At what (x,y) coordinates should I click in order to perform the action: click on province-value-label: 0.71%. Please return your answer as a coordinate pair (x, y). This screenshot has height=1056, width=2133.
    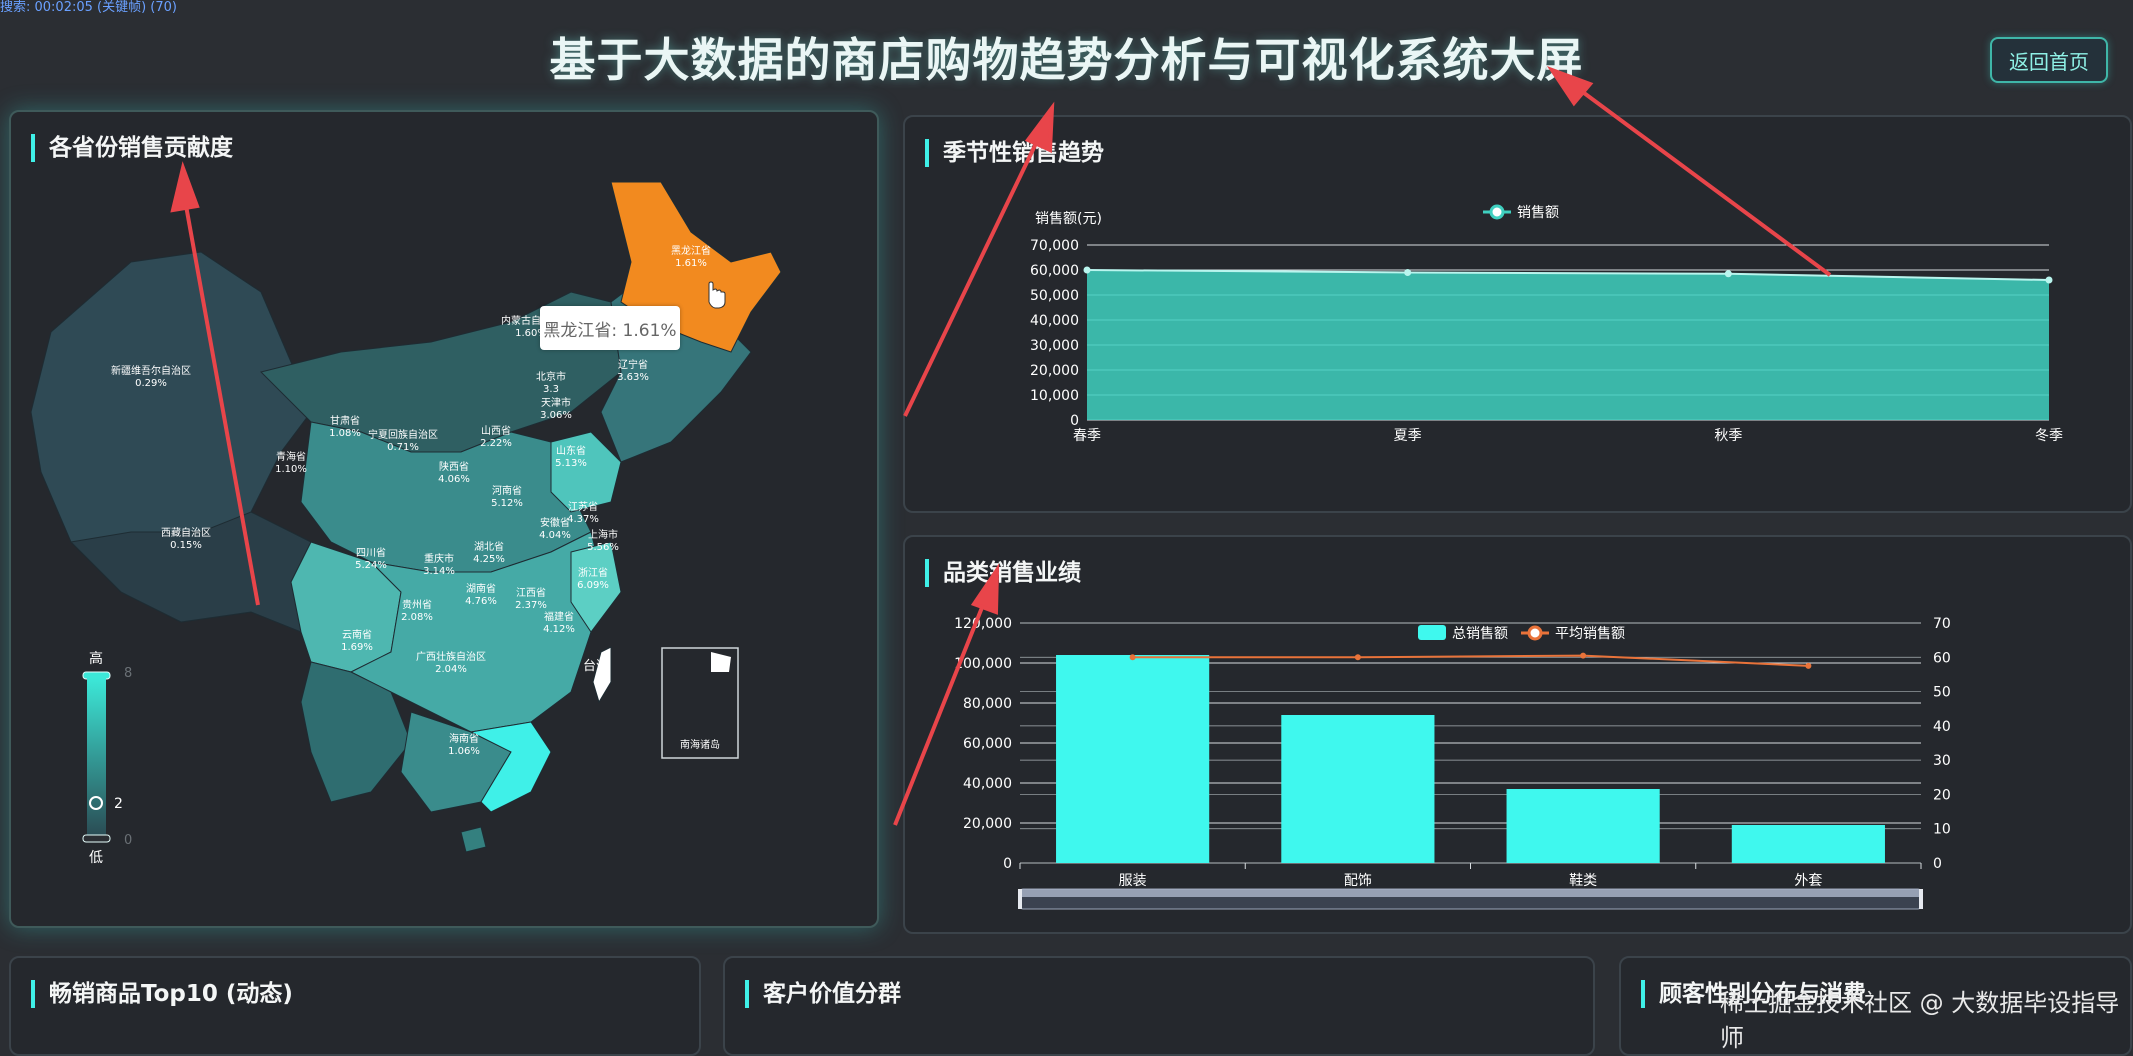
    Looking at the image, I should click on (403, 447).